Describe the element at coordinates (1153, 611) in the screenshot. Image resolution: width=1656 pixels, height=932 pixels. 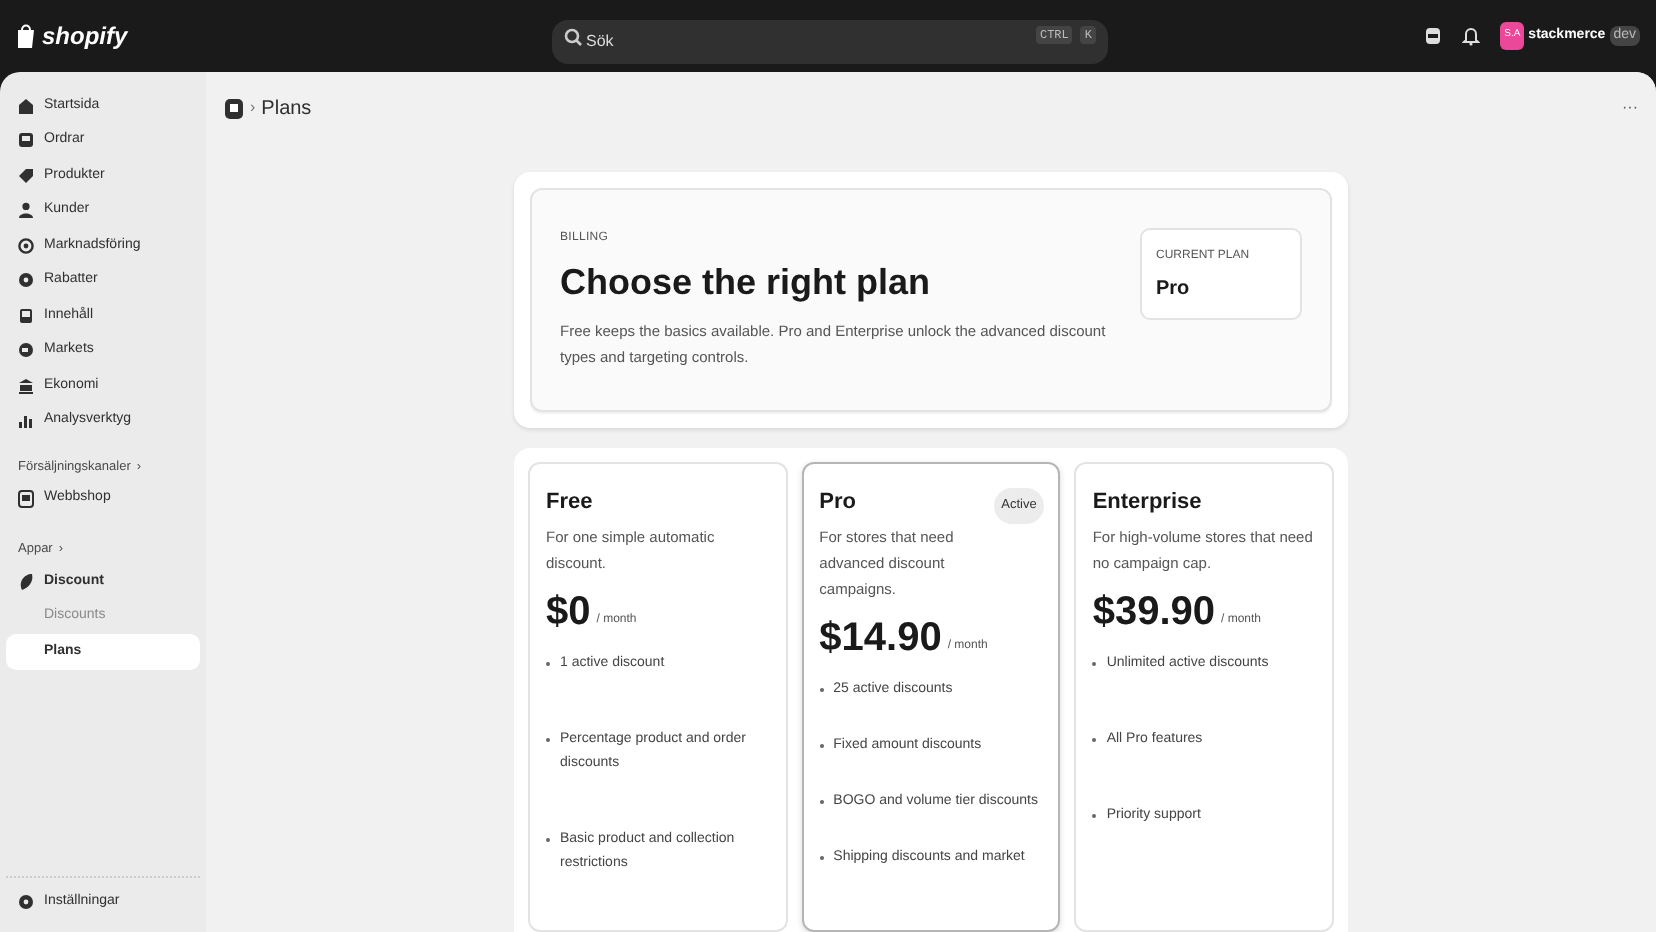
I see `plan-price: $39.90` at that location.